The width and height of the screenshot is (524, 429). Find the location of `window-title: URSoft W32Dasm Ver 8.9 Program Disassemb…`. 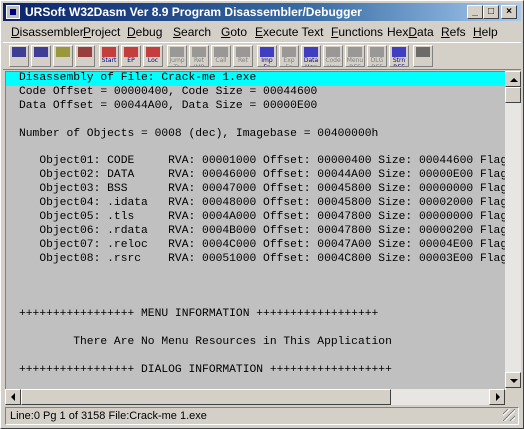

window-title: URSoft W32Dasm Ver 8.9 Program Disassemb… is located at coordinates (193, 12).